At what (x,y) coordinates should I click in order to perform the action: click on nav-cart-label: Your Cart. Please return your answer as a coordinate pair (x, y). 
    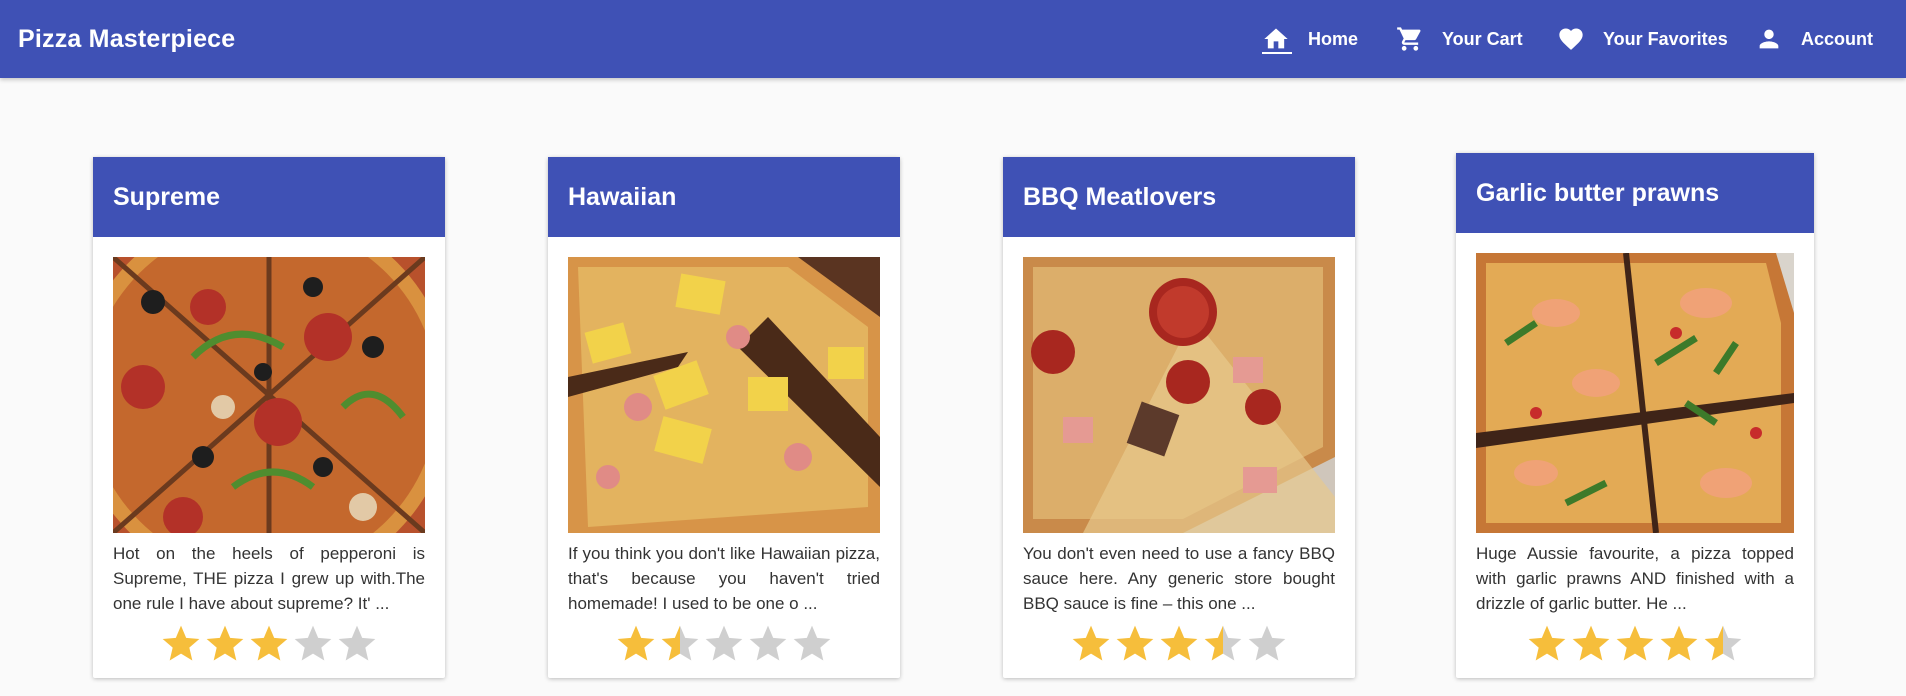
    Looking at the image, I should click on (1482, 38).